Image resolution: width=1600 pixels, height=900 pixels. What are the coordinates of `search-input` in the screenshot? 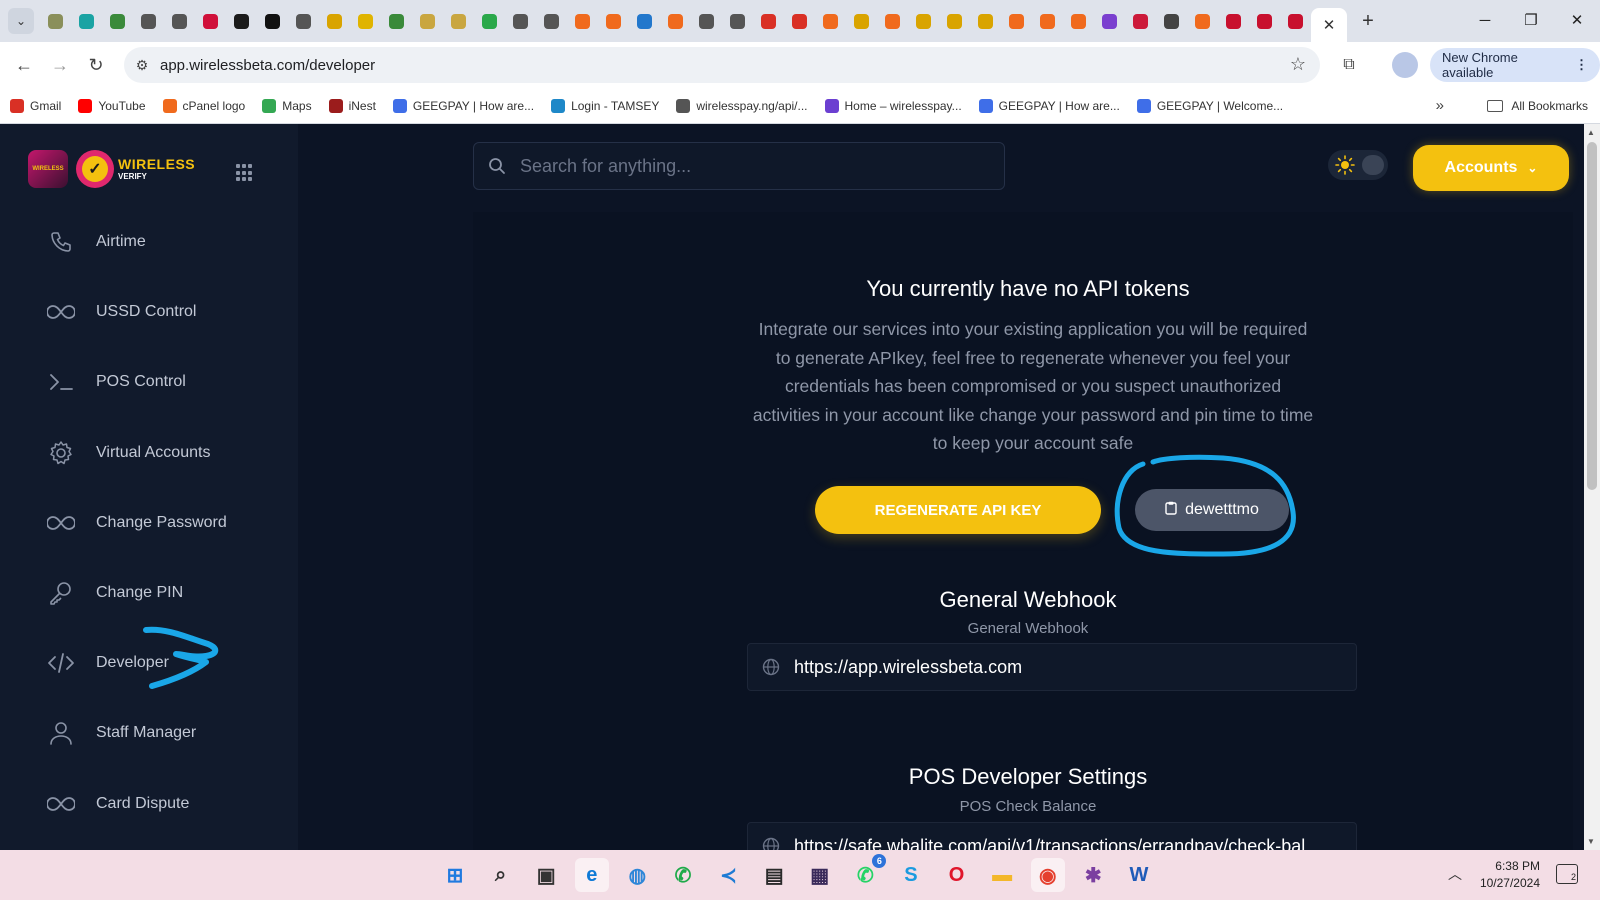 It's located at (750, 166).